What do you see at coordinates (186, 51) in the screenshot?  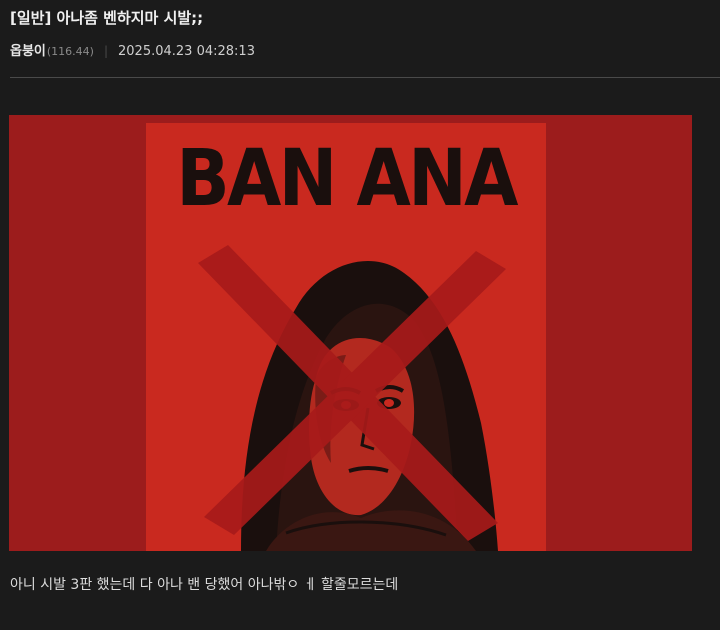 I see `post-datetime: 2025.04.23 04:28:13` at bounding box center [186, 51].